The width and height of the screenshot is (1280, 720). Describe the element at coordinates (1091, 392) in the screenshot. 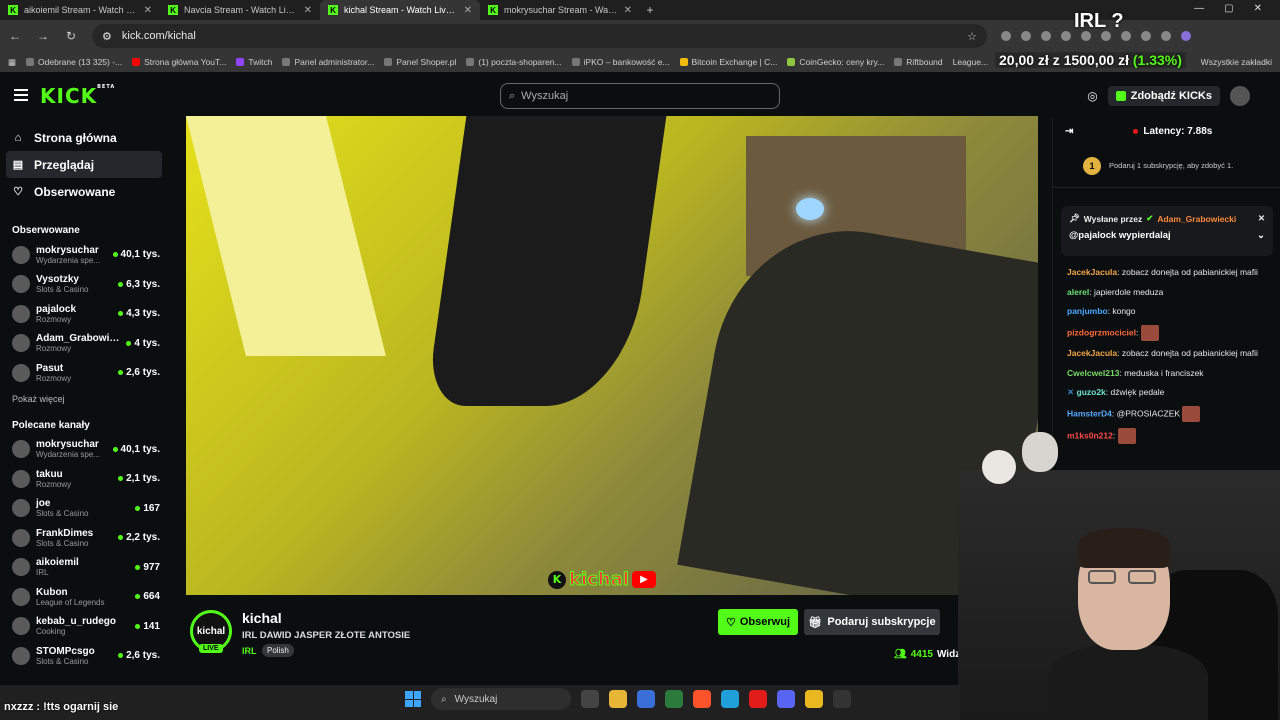

I see `chat-username: guzo2k` at that location.